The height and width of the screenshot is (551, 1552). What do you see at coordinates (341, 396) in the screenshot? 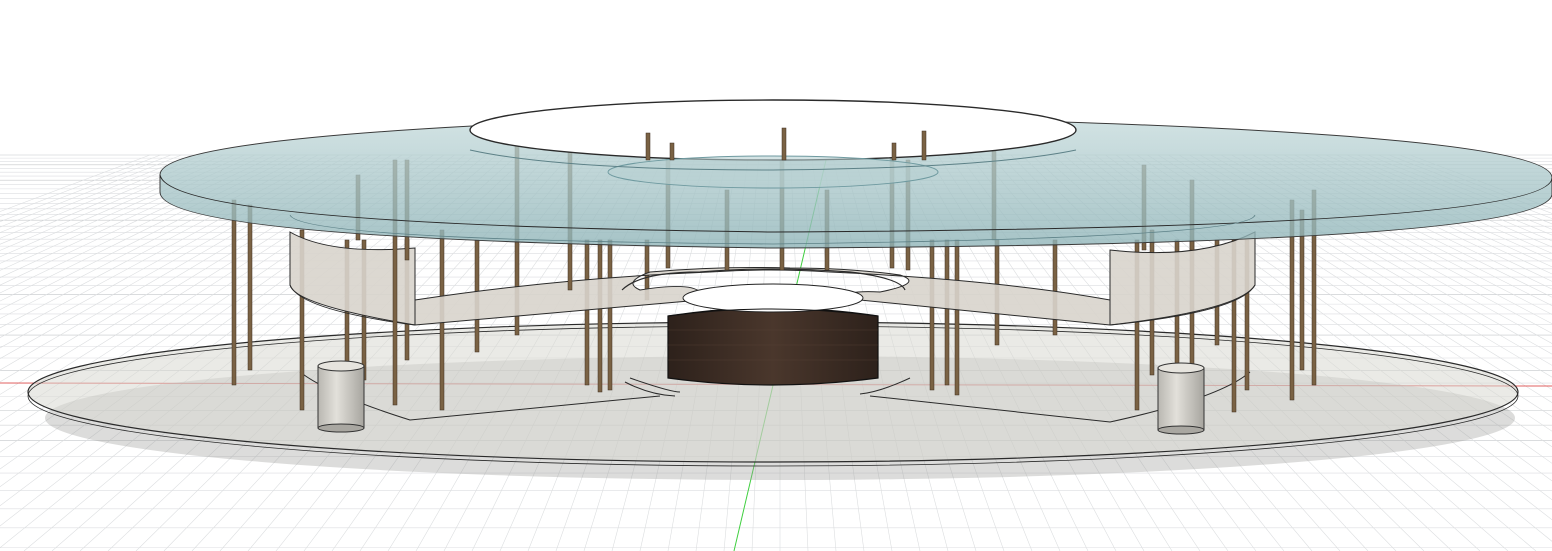
I see `cylinder-left` at bounding box center [341, 396].